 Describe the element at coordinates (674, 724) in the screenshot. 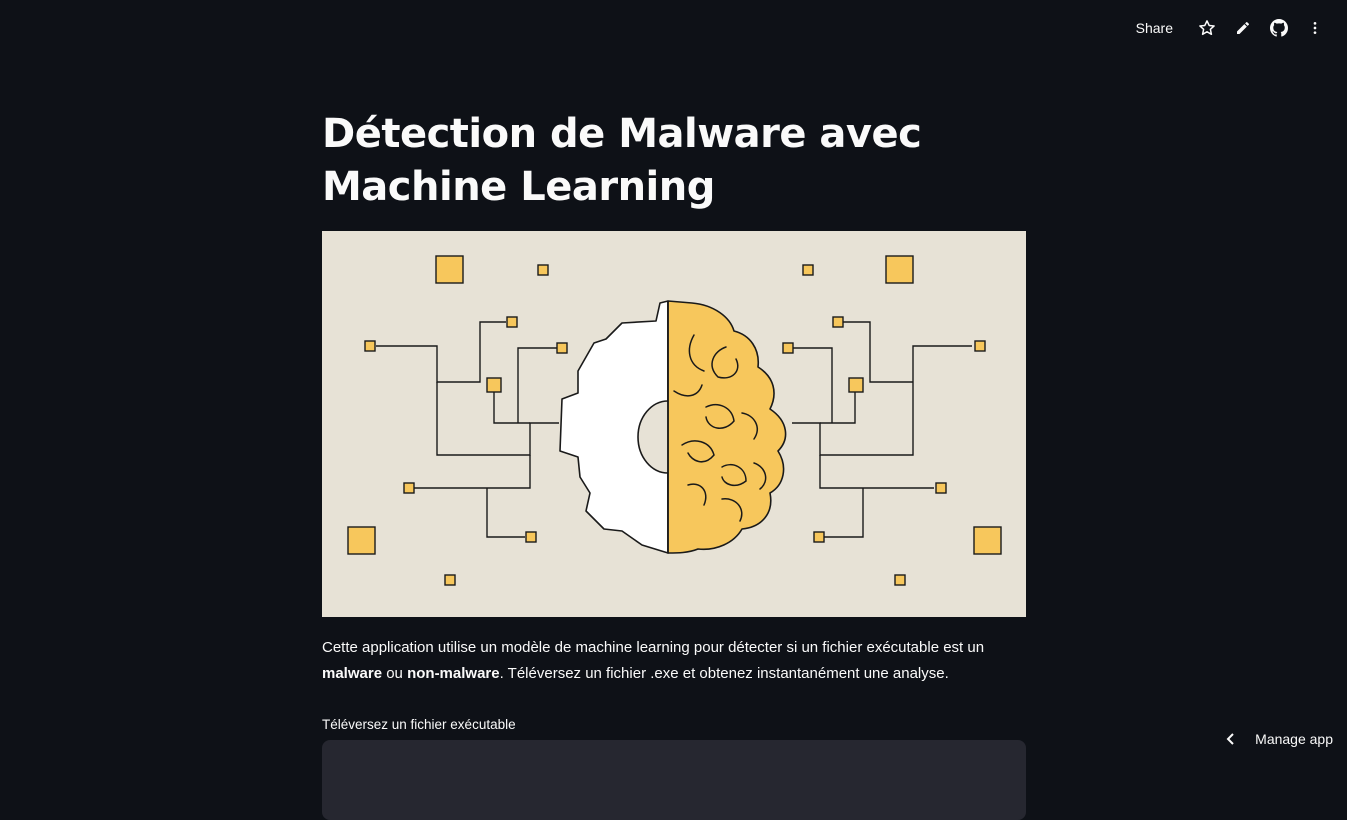

I see `file-uploader-label: Téléversez un fichier exécutable` at that location.